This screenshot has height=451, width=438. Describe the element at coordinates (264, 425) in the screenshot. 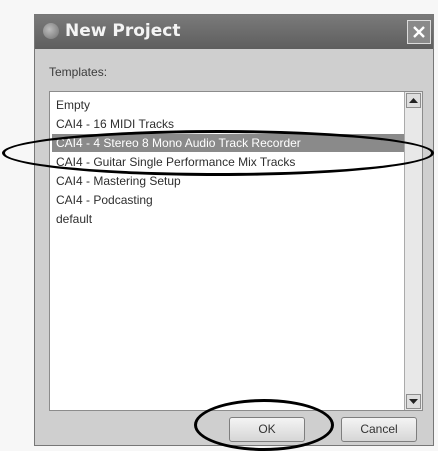

I see `ok-button-highlight` at that location.